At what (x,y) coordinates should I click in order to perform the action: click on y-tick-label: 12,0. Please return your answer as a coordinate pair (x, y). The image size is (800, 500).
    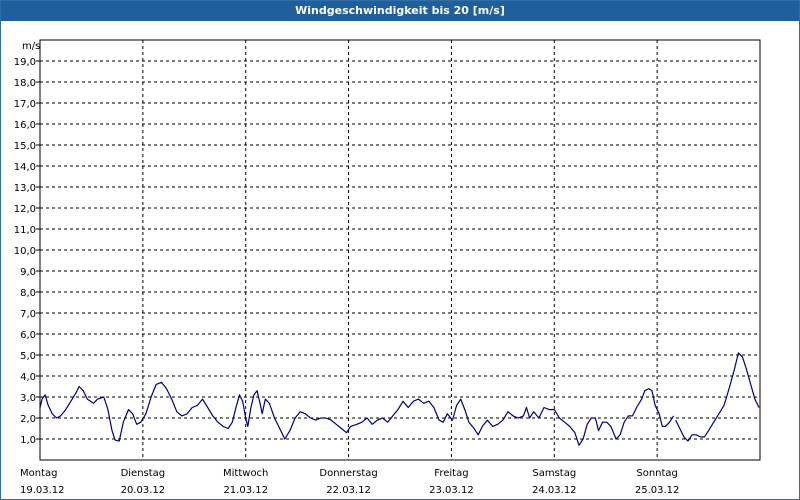
    Looking at the image, I should click on (25, 209).